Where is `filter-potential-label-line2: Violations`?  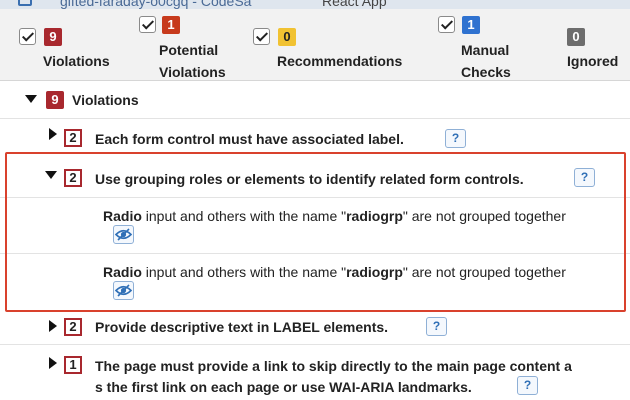 filter-potential-label-line2: Violations is located at coordinates (192, 72).